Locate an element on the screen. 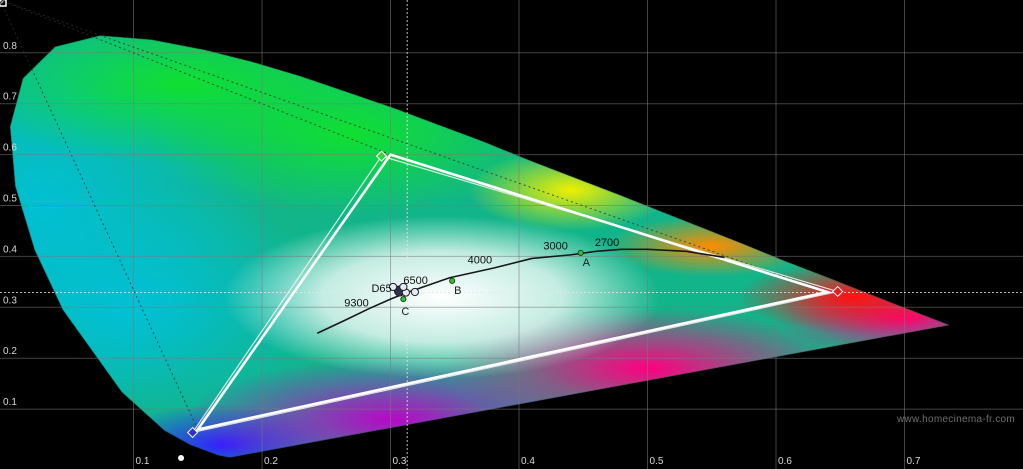 This screenshot has height=469, width=1023. white-measured-marker is located at coordinates (415, 292).